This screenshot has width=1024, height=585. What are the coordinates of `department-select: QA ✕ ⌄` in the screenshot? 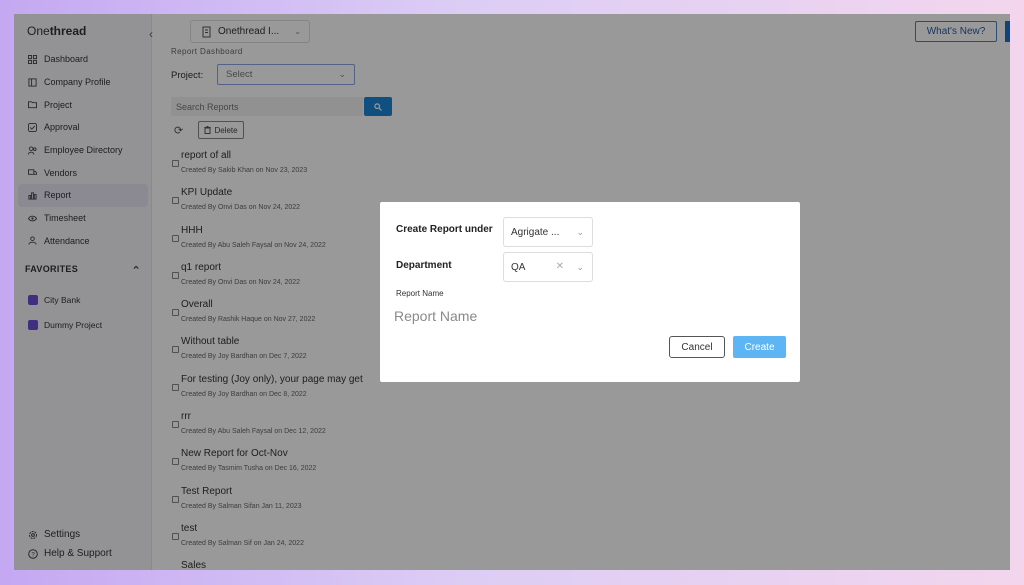 It's located at (548, 267).